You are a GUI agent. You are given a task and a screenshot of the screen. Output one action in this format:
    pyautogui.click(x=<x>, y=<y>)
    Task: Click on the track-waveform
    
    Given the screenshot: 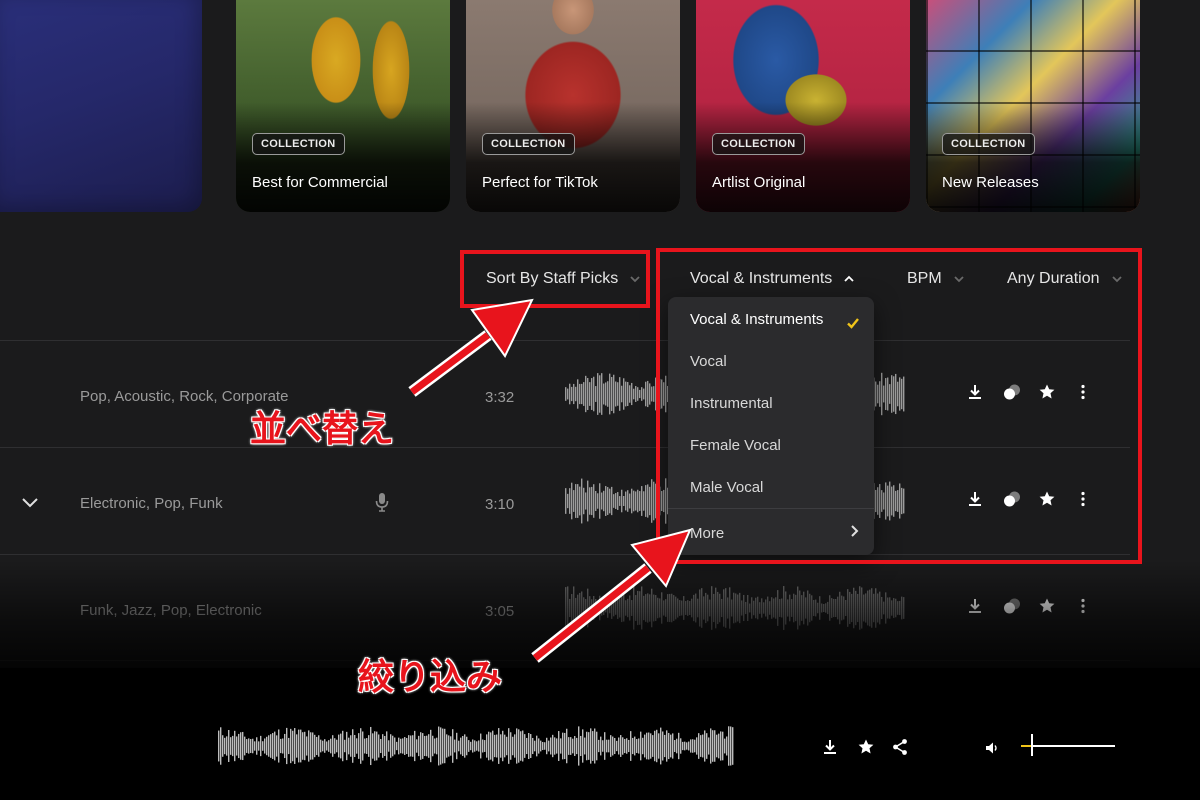 What is the action you would take?
    pyautogui.click(x=735, y=608)
    